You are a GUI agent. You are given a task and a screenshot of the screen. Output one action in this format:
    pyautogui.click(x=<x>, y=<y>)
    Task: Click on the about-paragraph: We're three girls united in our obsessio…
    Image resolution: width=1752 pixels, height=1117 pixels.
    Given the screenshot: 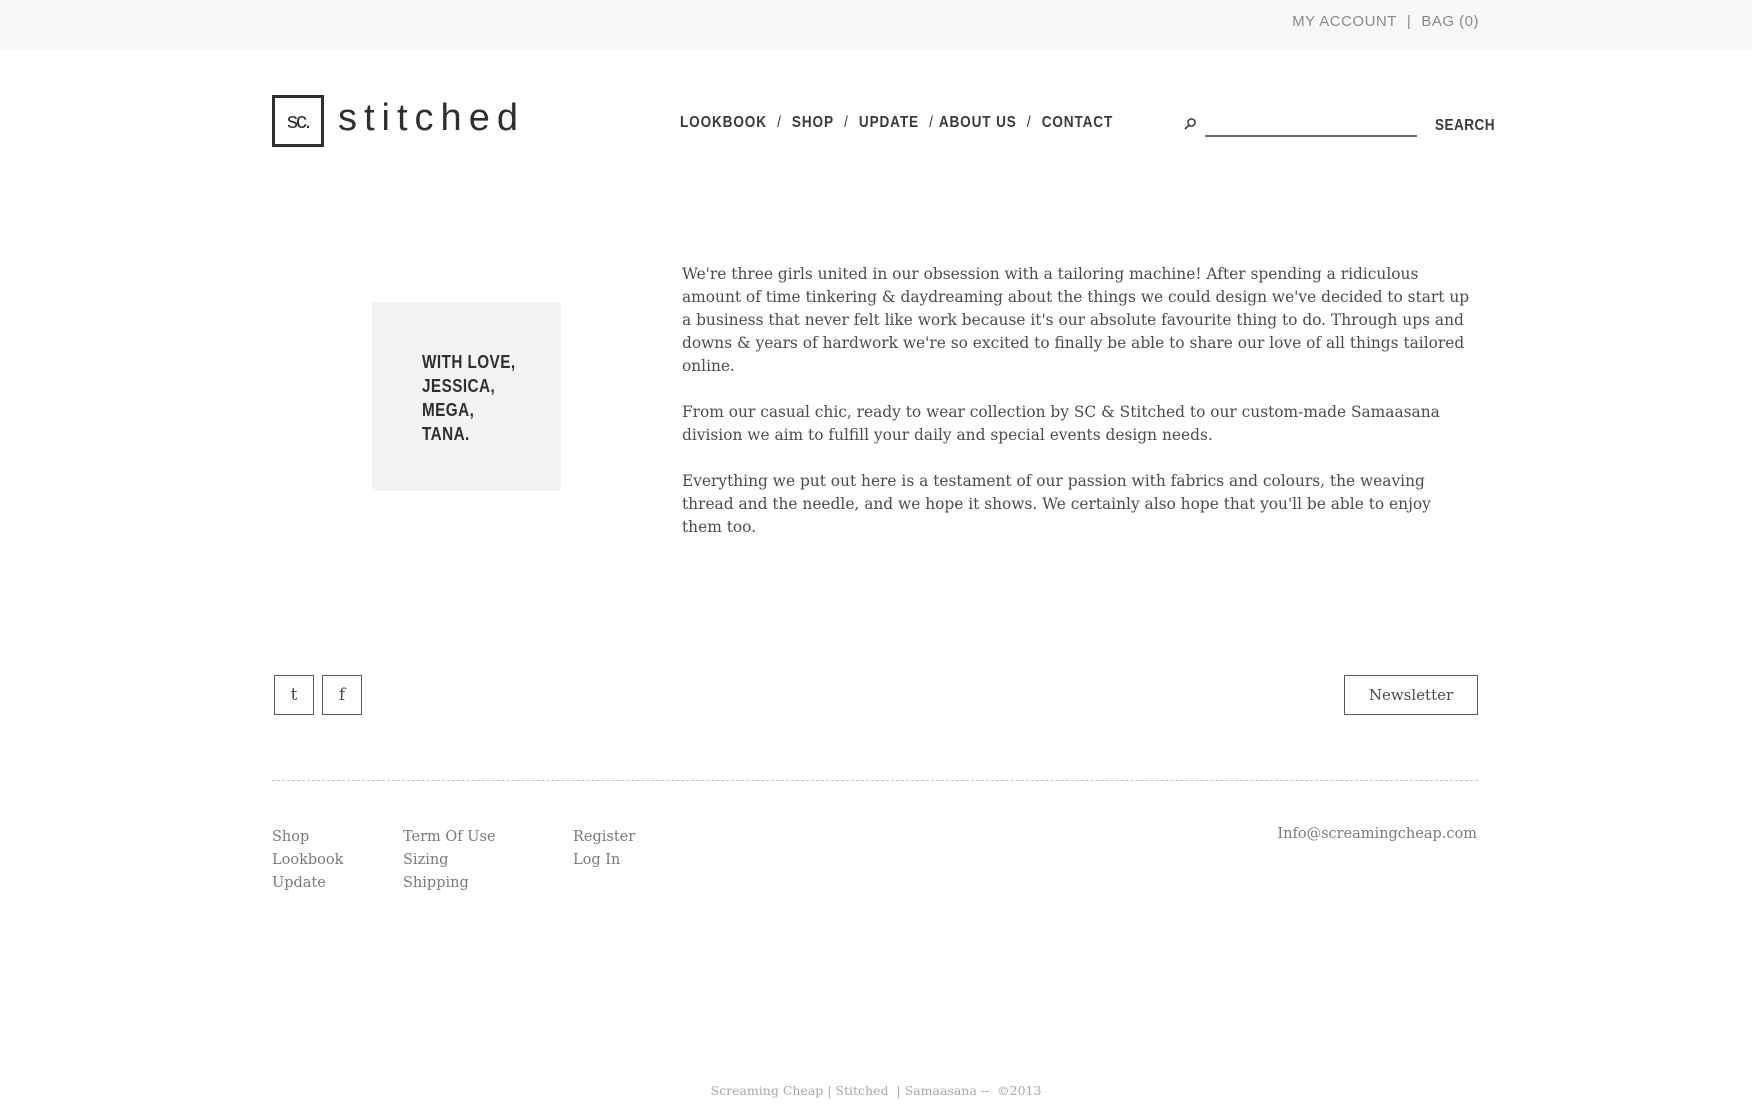 What is the action you would take?
    pyautogui.click(x=1076, y=320)
    